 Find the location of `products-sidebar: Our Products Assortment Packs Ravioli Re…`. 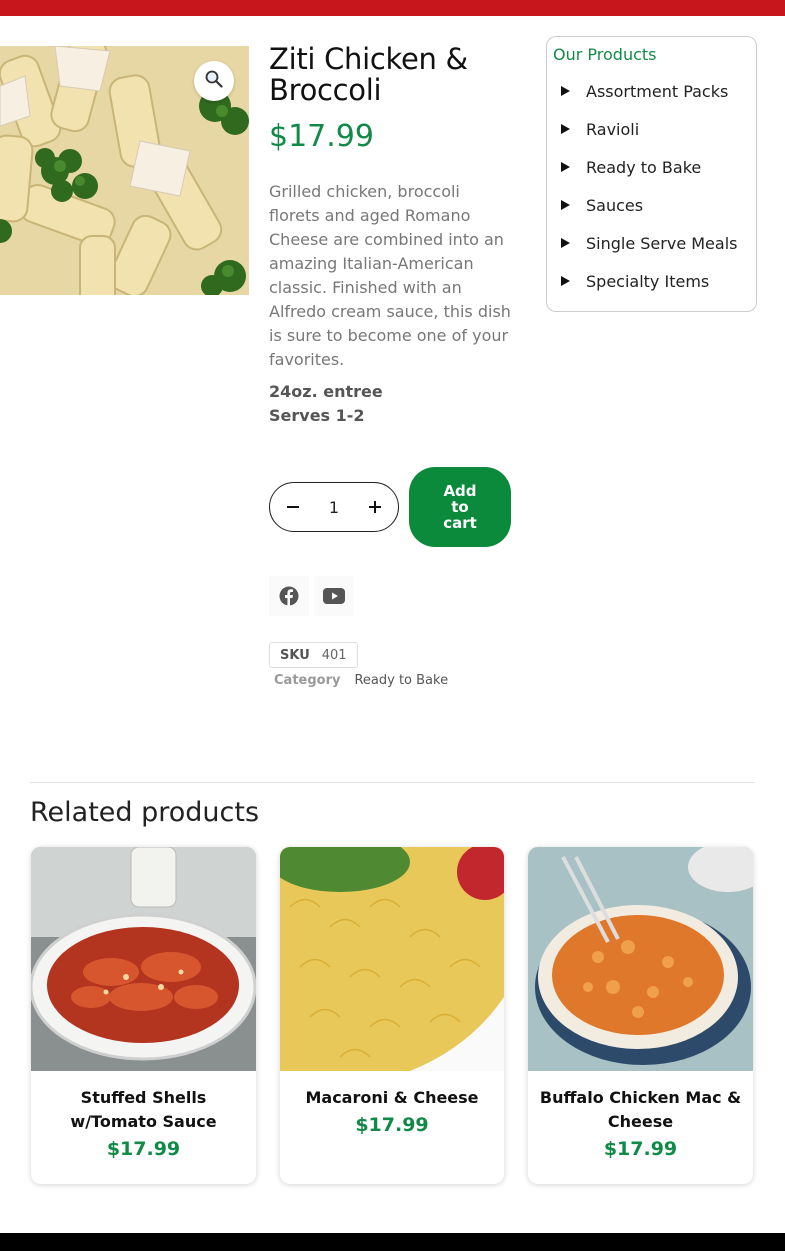

products-sidebar: Our Products Assortment Packs Ravioli Re… is located at coordinates (651, 174).